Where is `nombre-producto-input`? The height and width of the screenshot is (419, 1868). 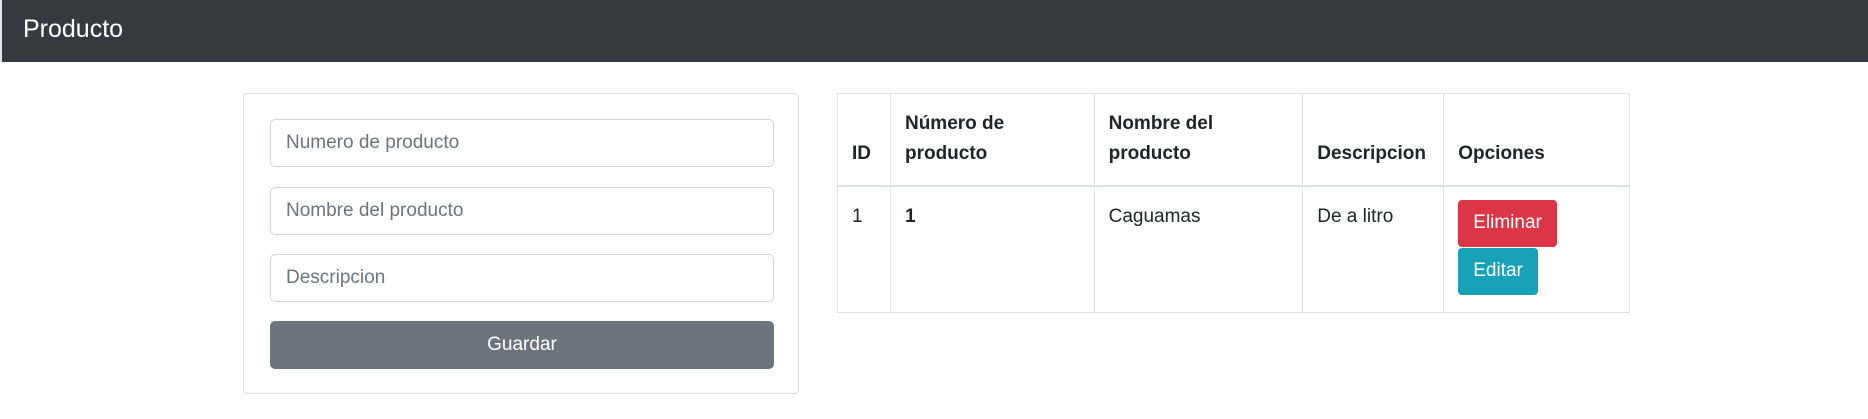 nombre-producto-input is located at coordinates (522, 211).